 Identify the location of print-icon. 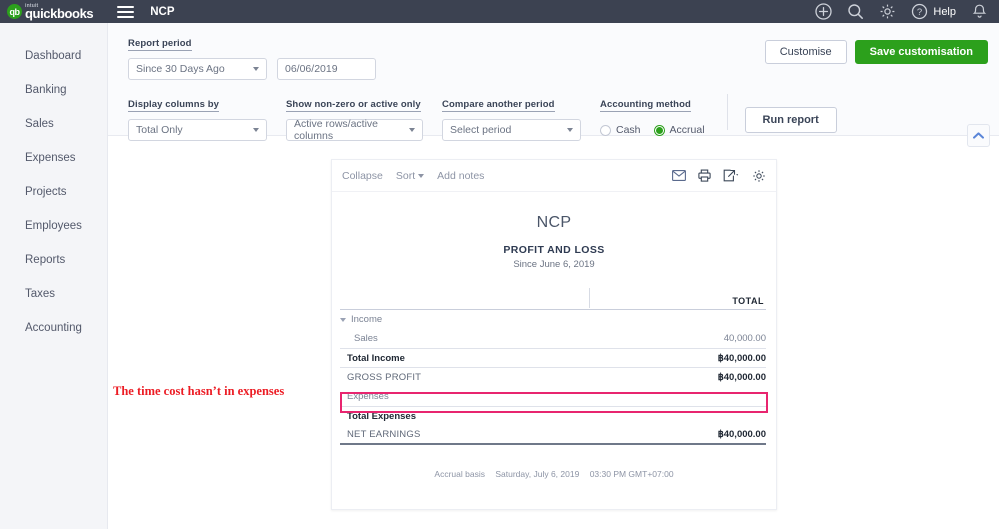
(704, 175).